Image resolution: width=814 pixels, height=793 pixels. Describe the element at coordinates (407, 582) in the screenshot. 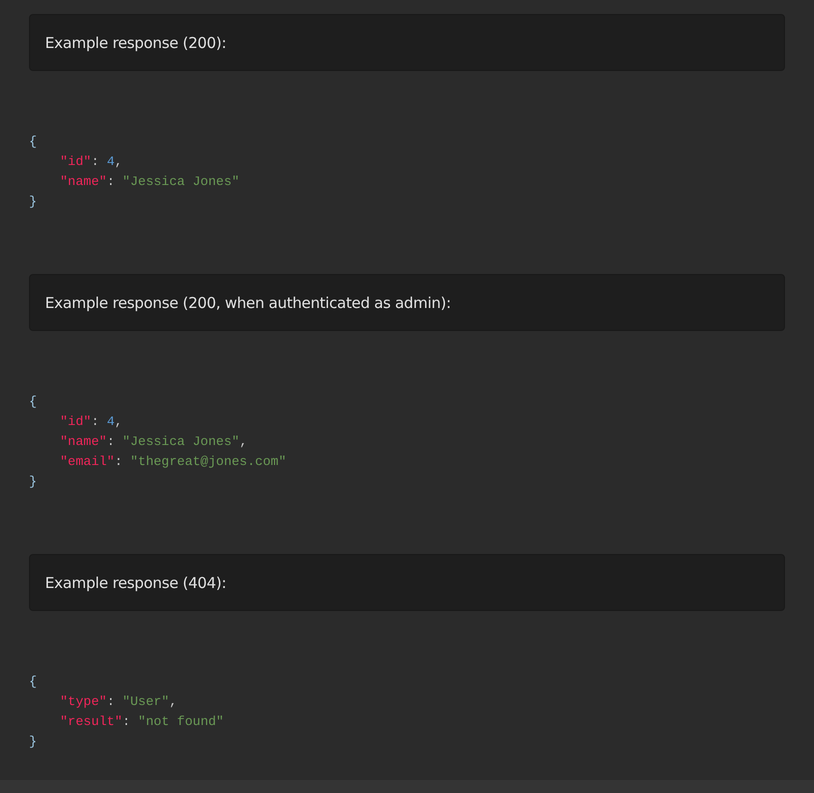

I see `response-heading: Example response (404):` at that location.